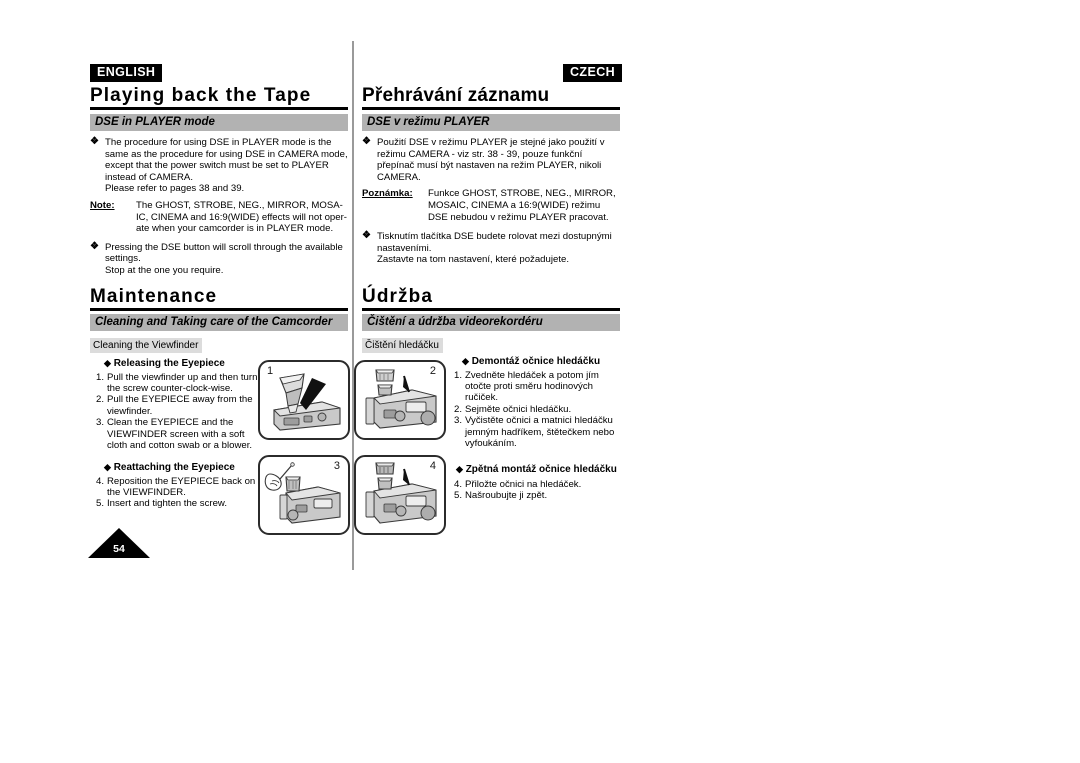  Describe the element at coordinates (491, 122) in the screenshot. I see `section-header-czech-dse: DSE v režimu PLAYER` at that location.